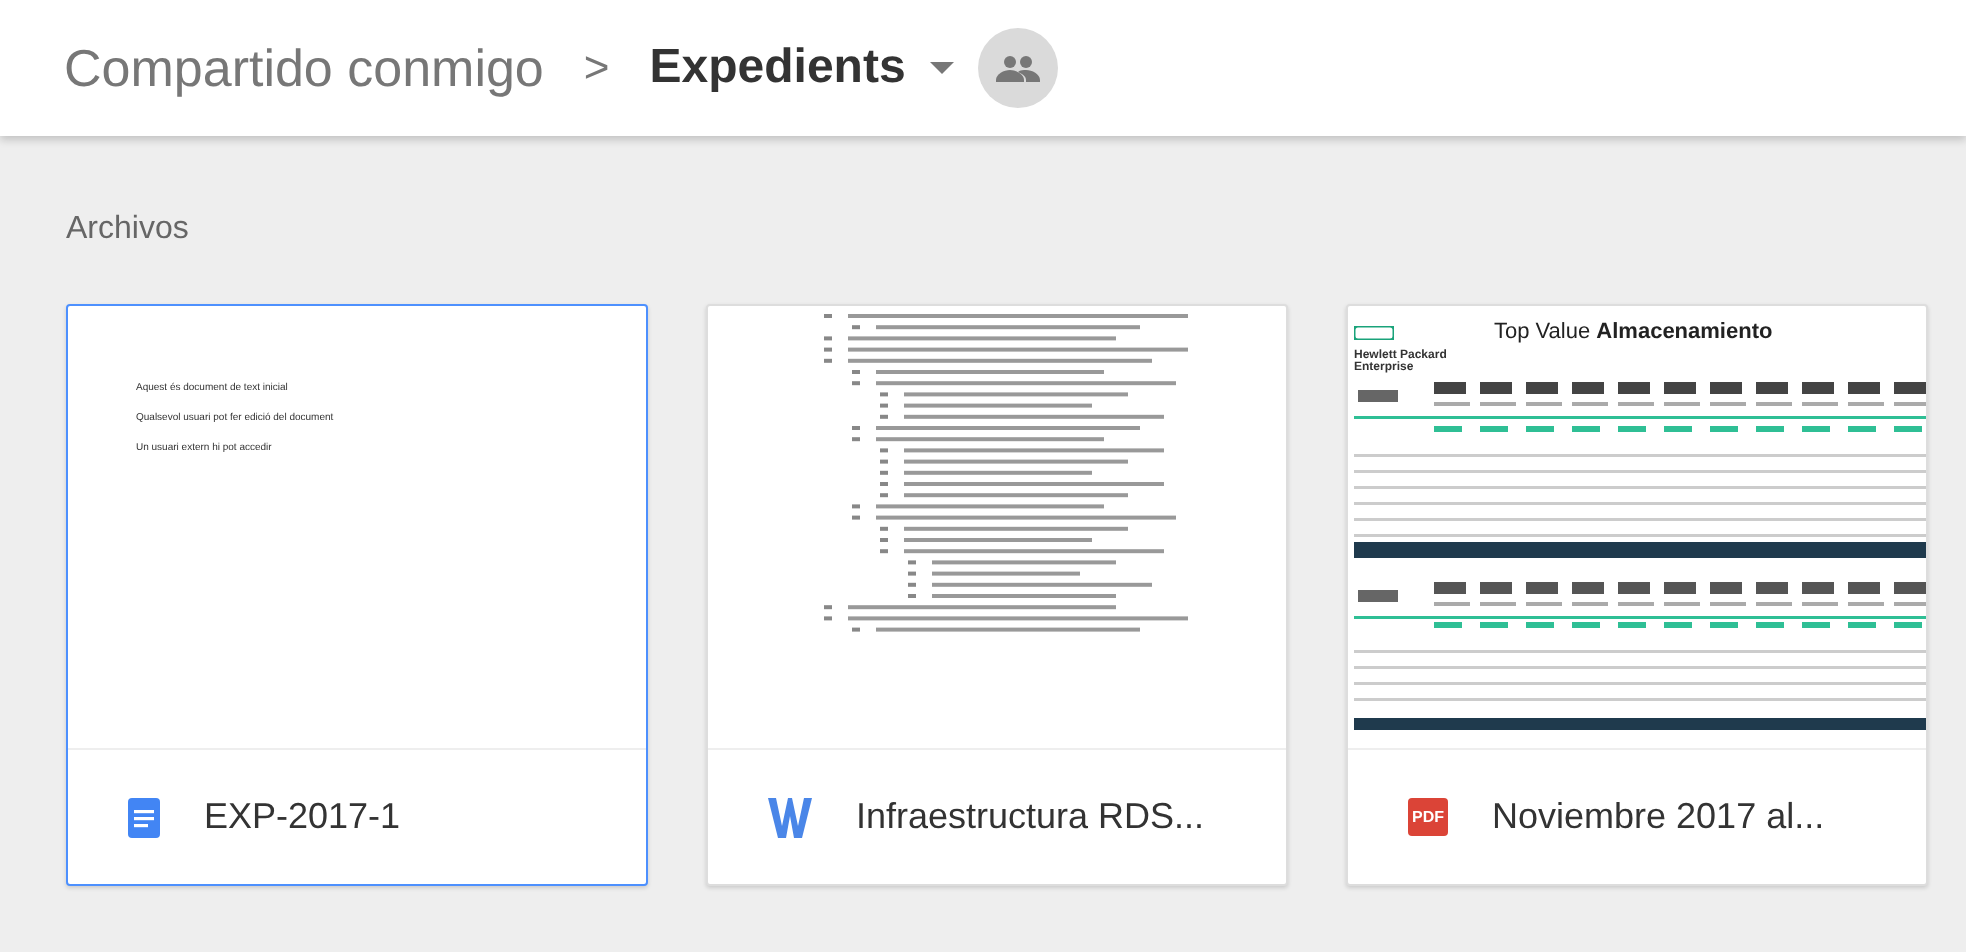 Image resolution: width=1966 pixels, height=952 pixels. I want to click on preview-title: Top Value Almacenamiento, so click(1633, 332).